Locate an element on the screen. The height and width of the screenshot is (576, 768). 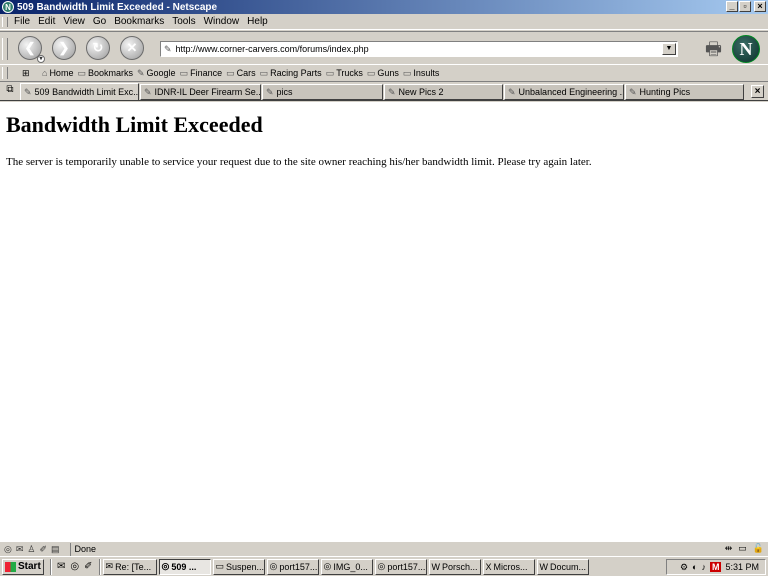
status-bar: ◎ ✉ ♙ ✐ ▤ Done ⇹ ▭ 🔓 is located at coordinates (384, 548).